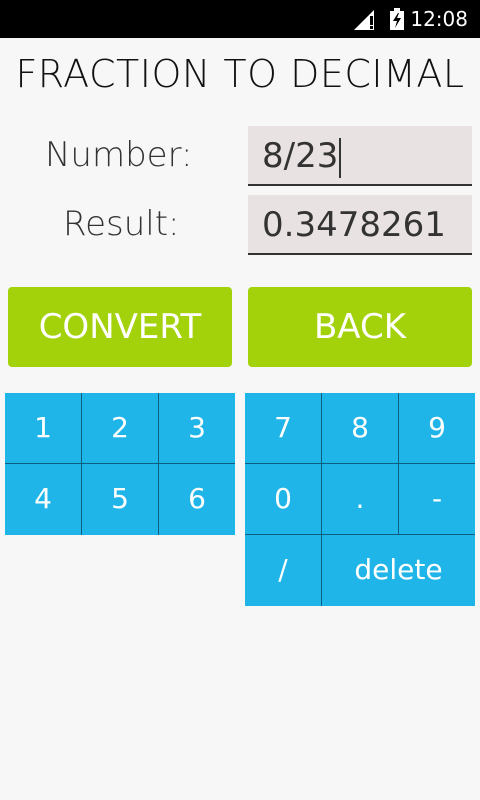 The image size is (480, 800). Describe the element at coordinates (283, 499) in the screenshot. I see `key-0: 0` at that location.